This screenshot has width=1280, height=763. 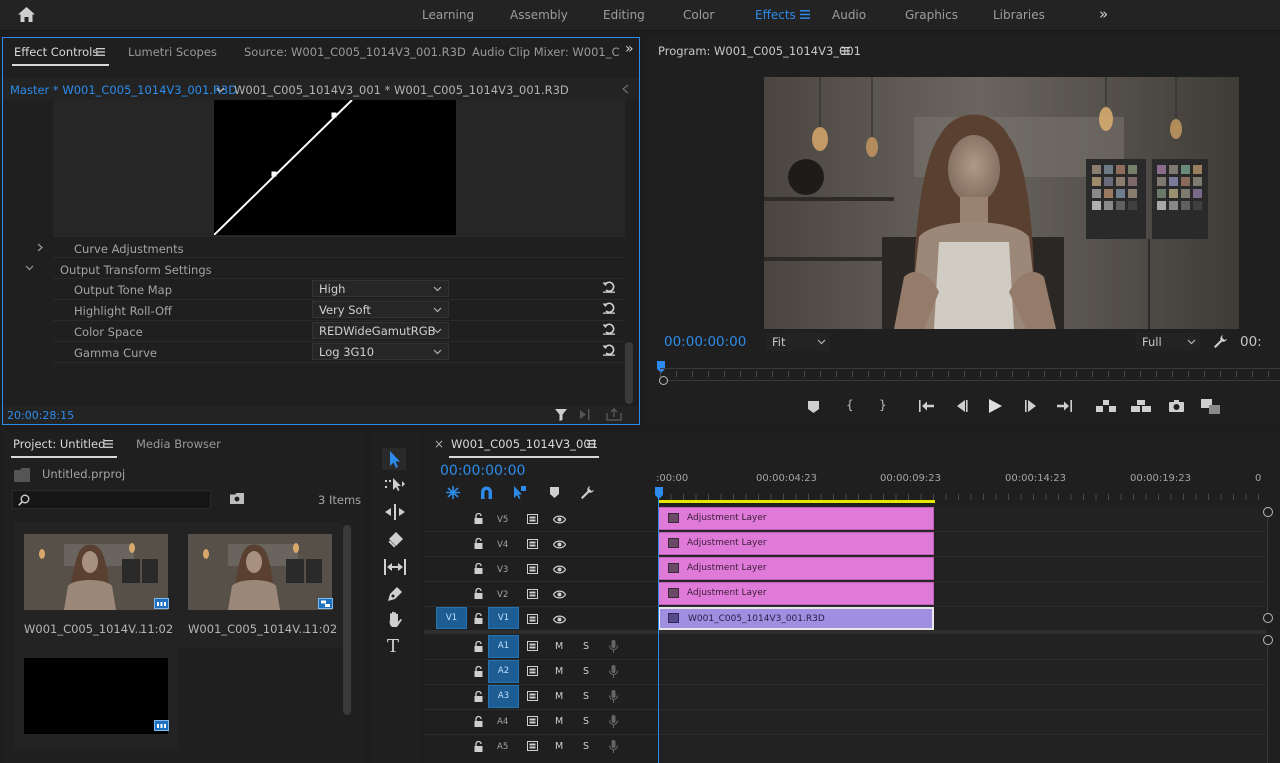 I want to click on play-button, so click(x=995, y=406).